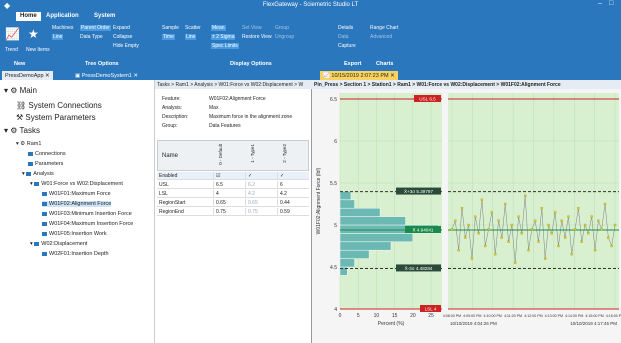  Describe the element at coordinates (126, 46) in the screenshot. I see `hide-empty-button: Hide Empty` at that location.